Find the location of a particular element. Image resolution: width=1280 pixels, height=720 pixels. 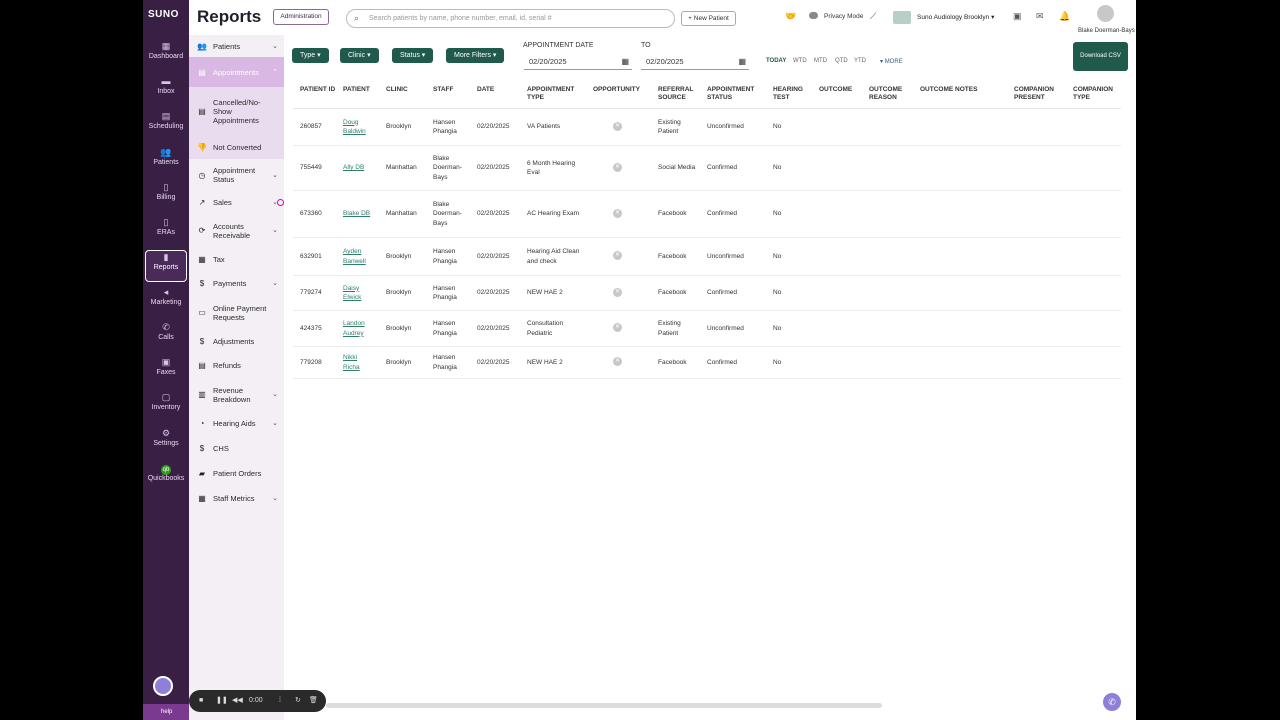

column-header: STAFF is located at coordinates (453, 90).